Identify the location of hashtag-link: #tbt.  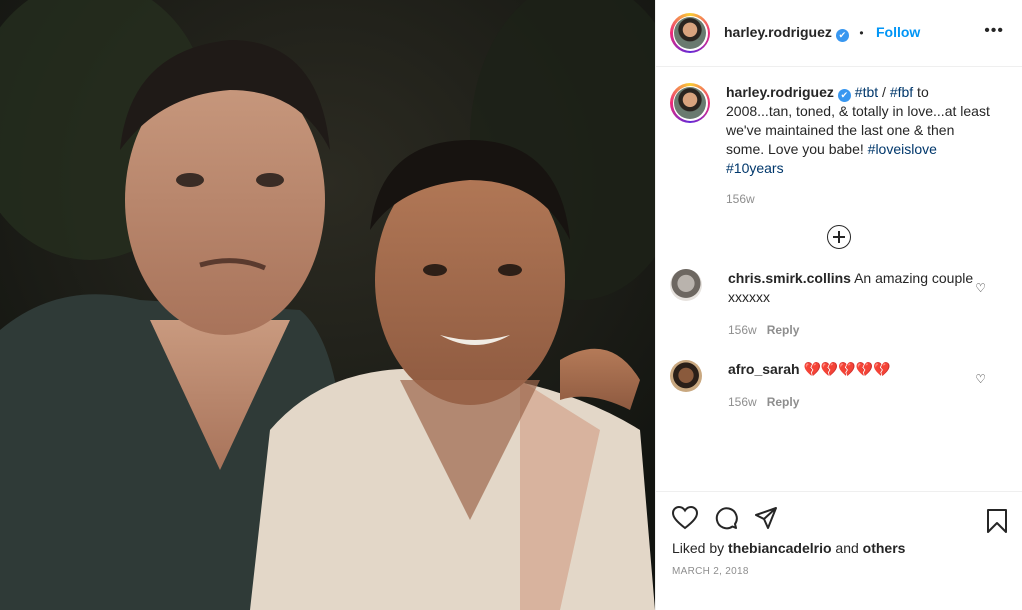
(866, 92).